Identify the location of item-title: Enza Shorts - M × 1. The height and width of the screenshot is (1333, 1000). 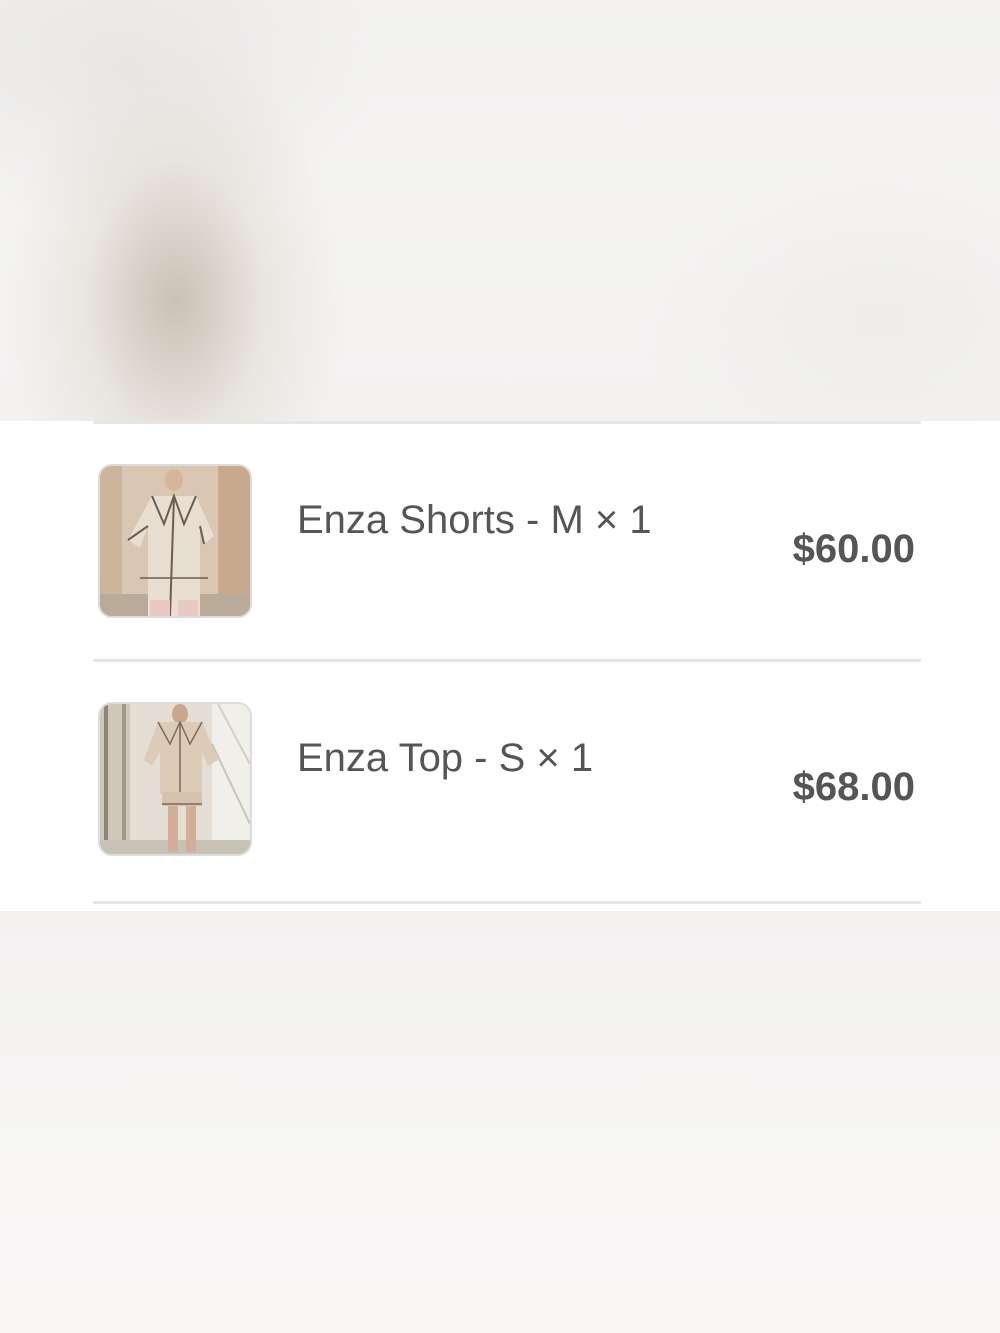
(474, 520).